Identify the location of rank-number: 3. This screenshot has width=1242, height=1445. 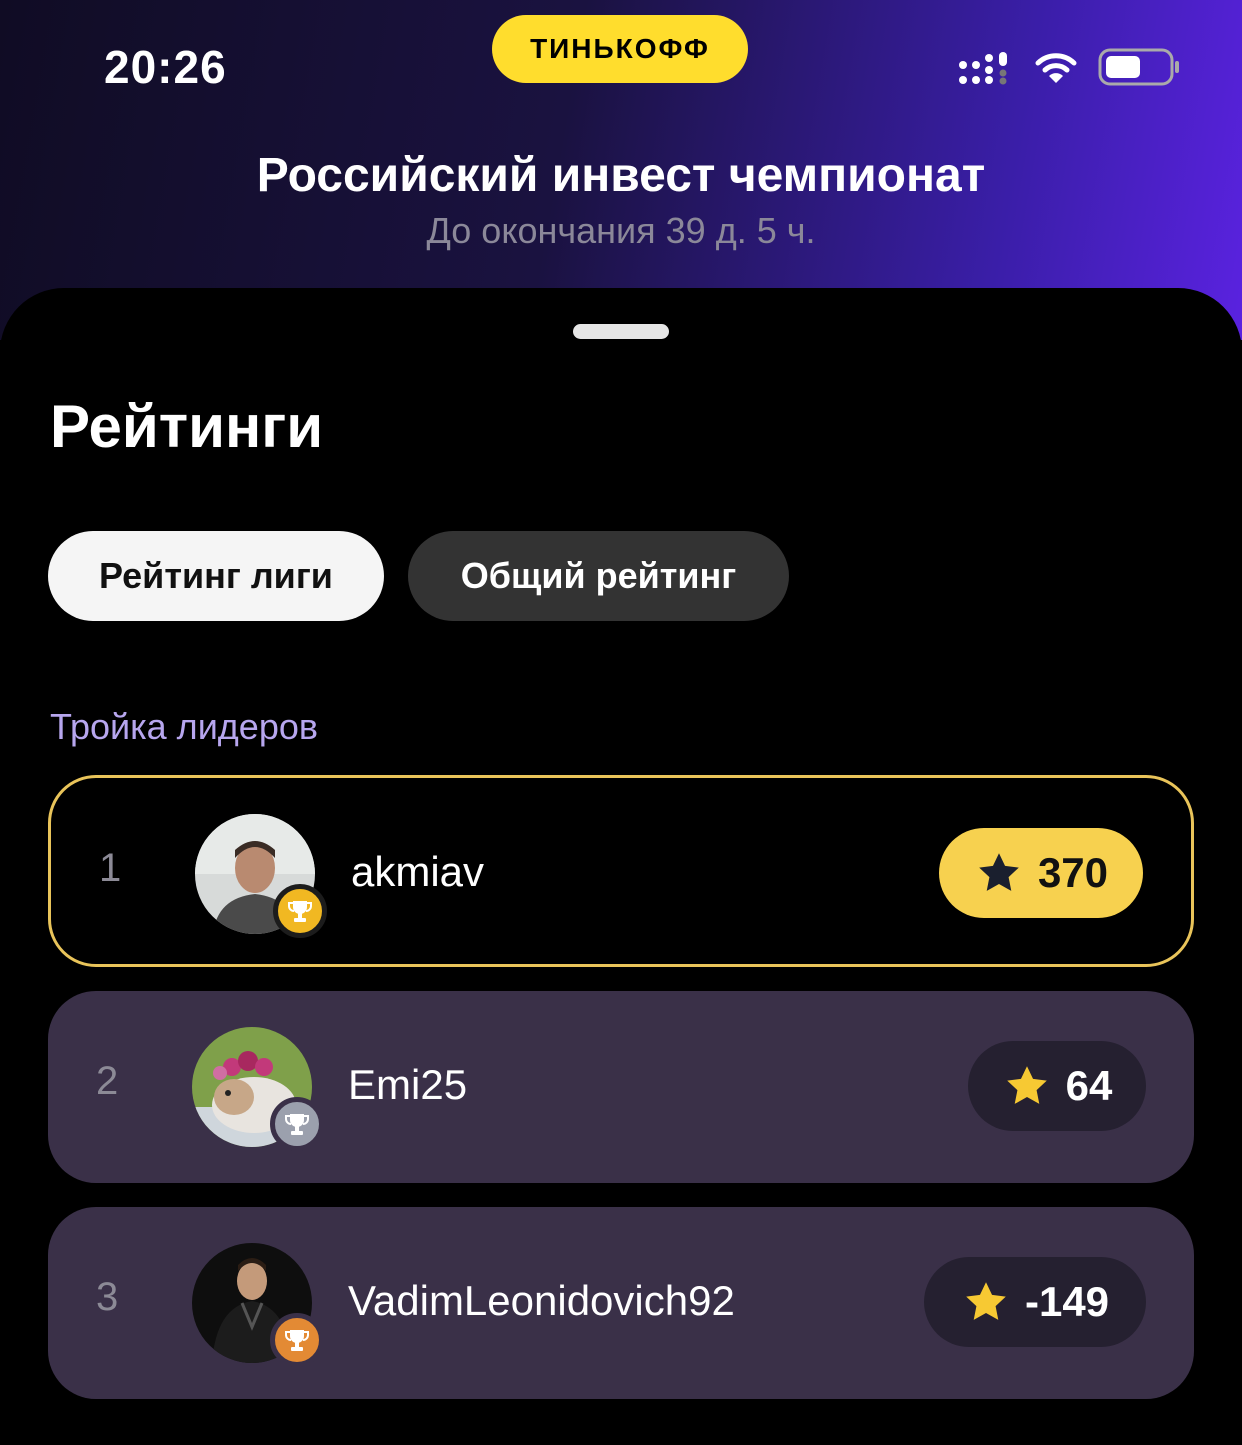
(107, 1297).